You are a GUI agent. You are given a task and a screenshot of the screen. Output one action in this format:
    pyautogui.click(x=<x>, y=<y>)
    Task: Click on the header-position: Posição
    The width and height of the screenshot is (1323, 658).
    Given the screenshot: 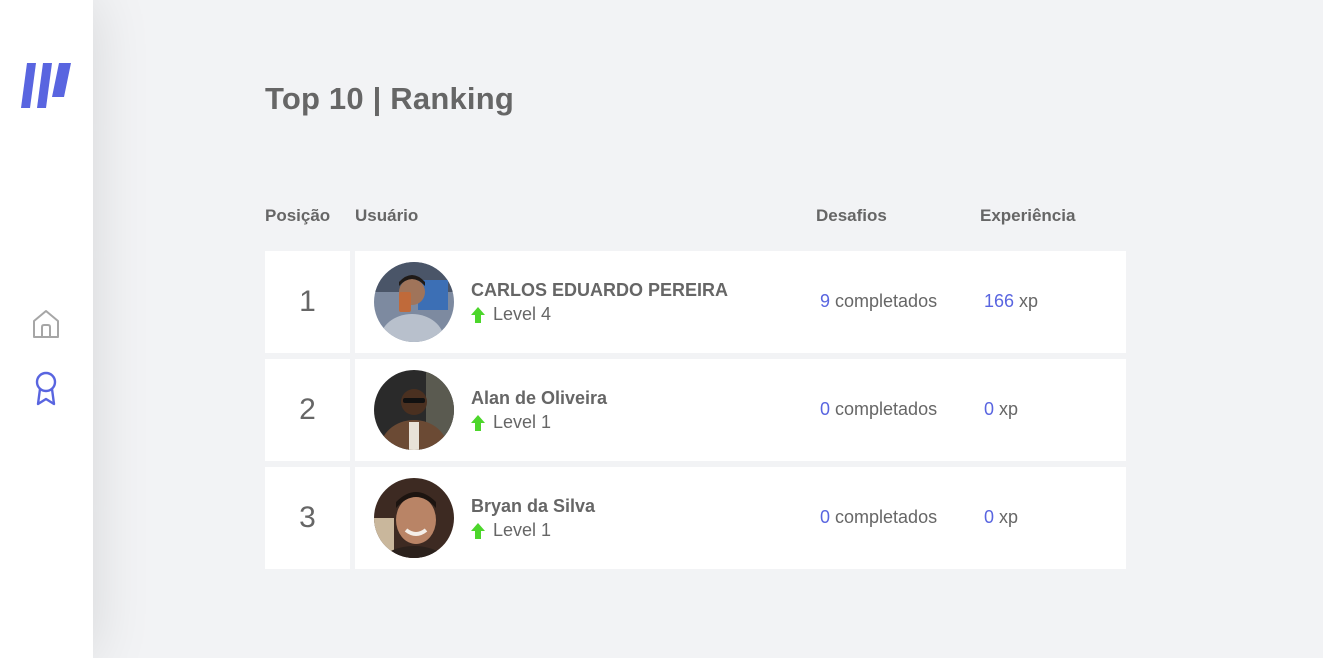 What is the action you would take?
    pyautogui.click(x=298, y=215)
    